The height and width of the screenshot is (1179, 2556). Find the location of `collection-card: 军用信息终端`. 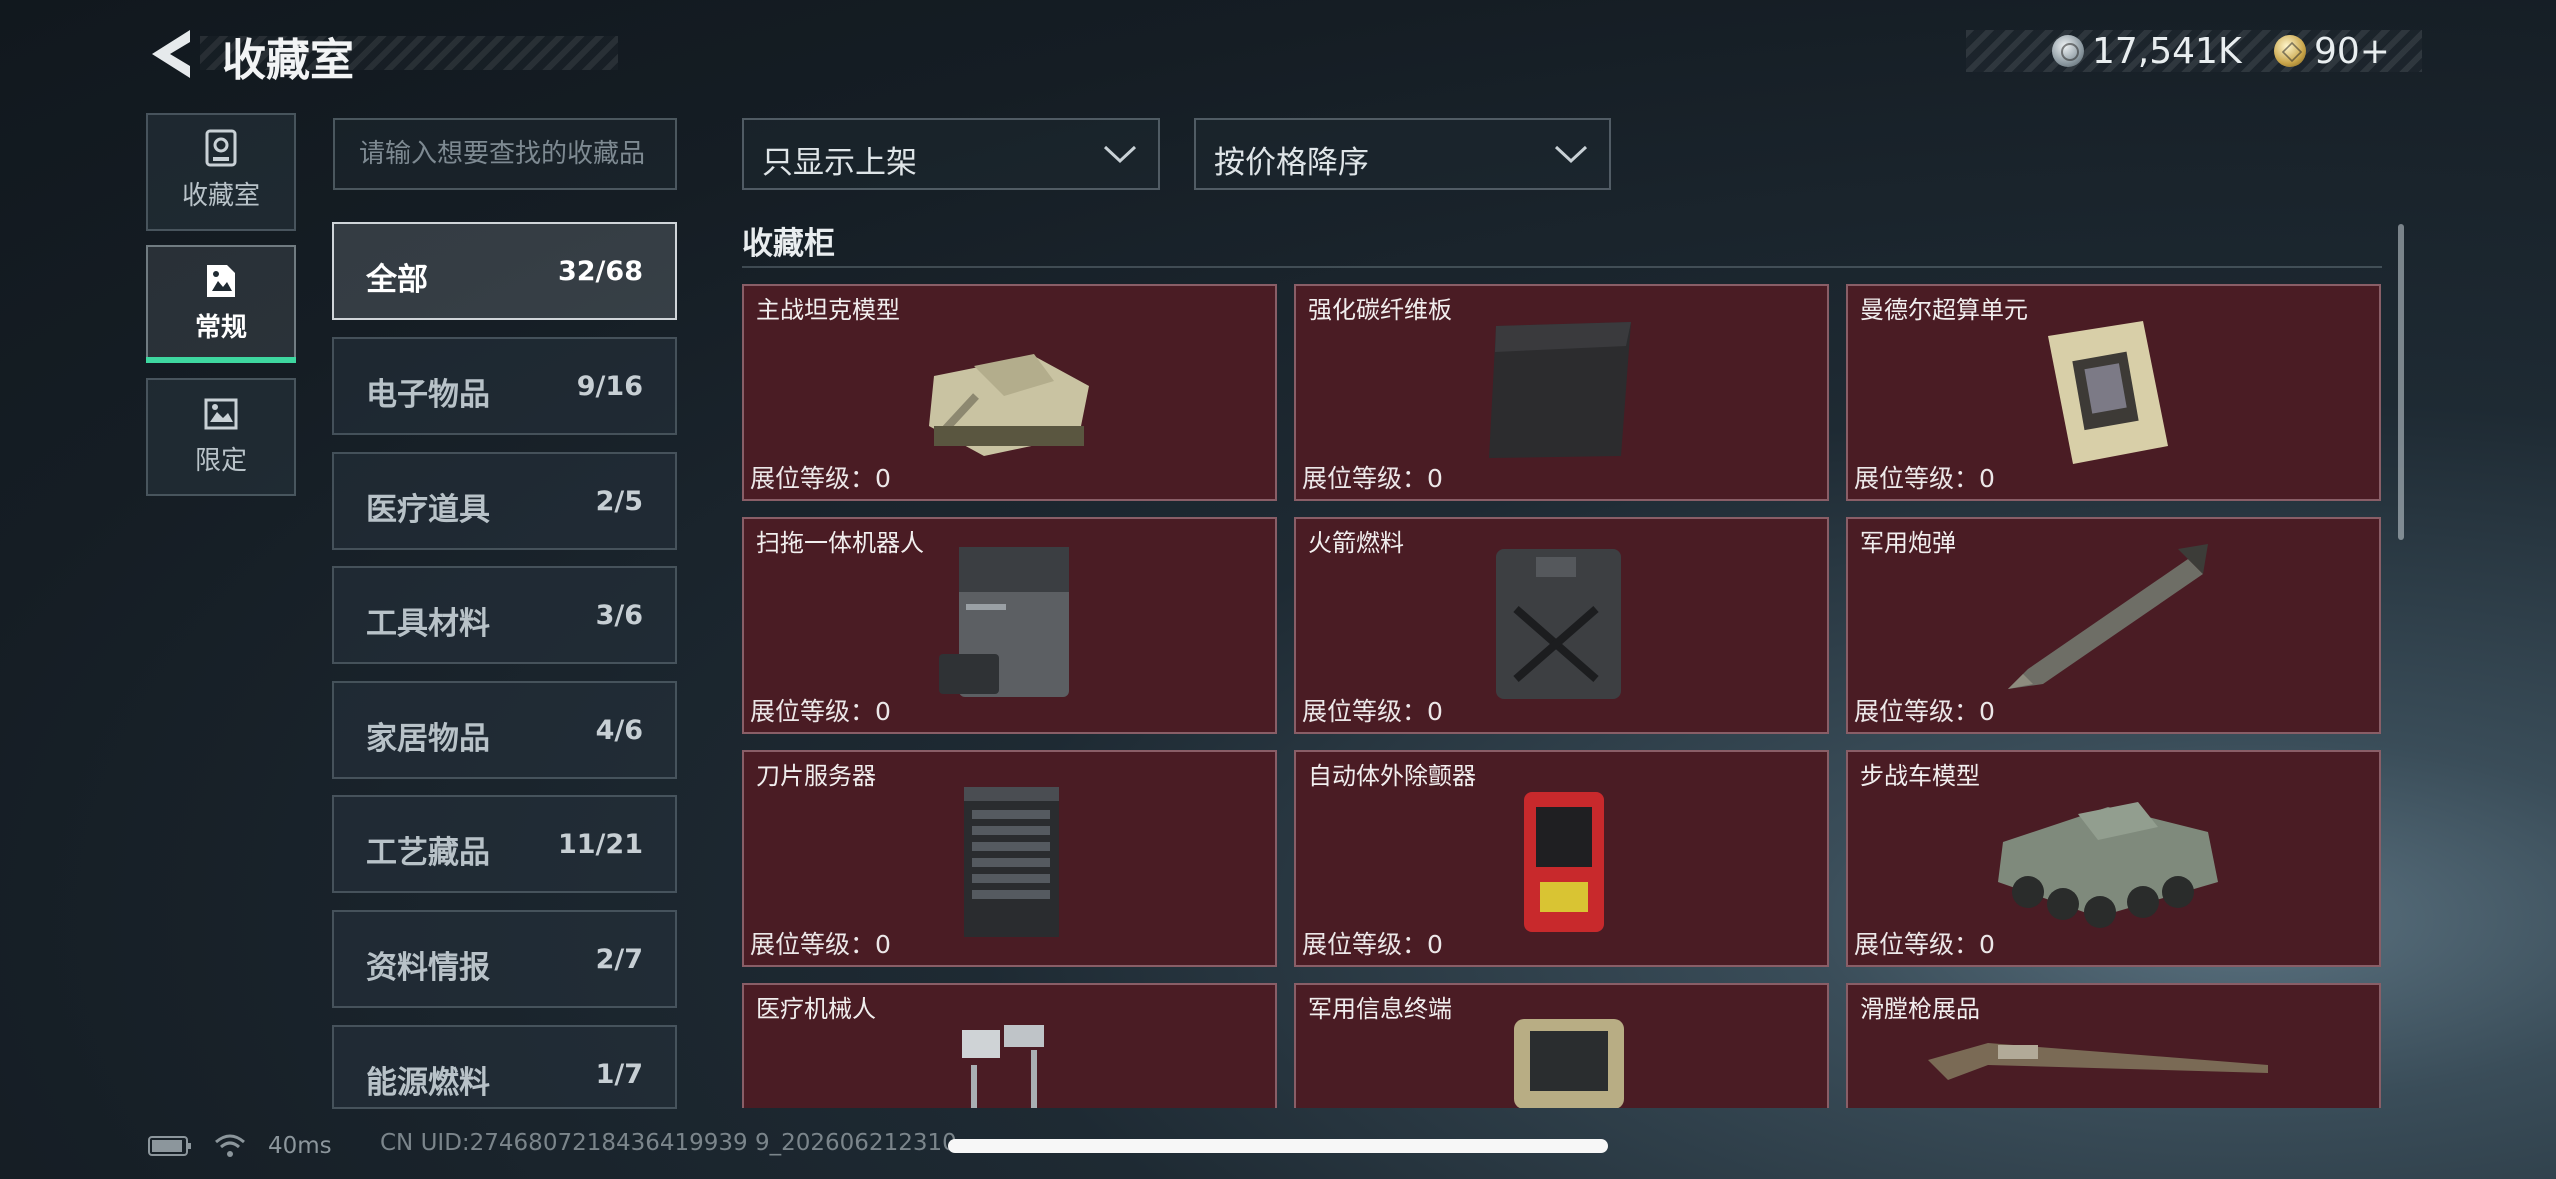

collection-card: 军用信息终端 is located at coordinates (1561, 1045).